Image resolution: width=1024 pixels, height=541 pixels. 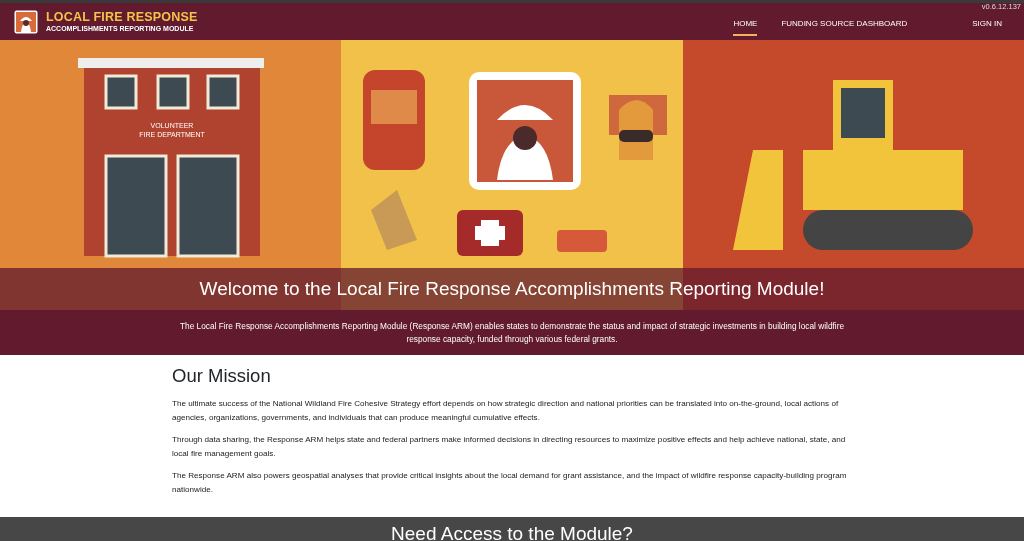 I want to click on mission-paragraph: The ultimate success of the National Wildland Fire Cohesive Strategy effort depends on how strategic direction and national priorities can be translated into on-the-ground, local actions of agencies, organizations, governments, and individuals that can produce meaningful cumulative effects., so click(x=506, y=411).